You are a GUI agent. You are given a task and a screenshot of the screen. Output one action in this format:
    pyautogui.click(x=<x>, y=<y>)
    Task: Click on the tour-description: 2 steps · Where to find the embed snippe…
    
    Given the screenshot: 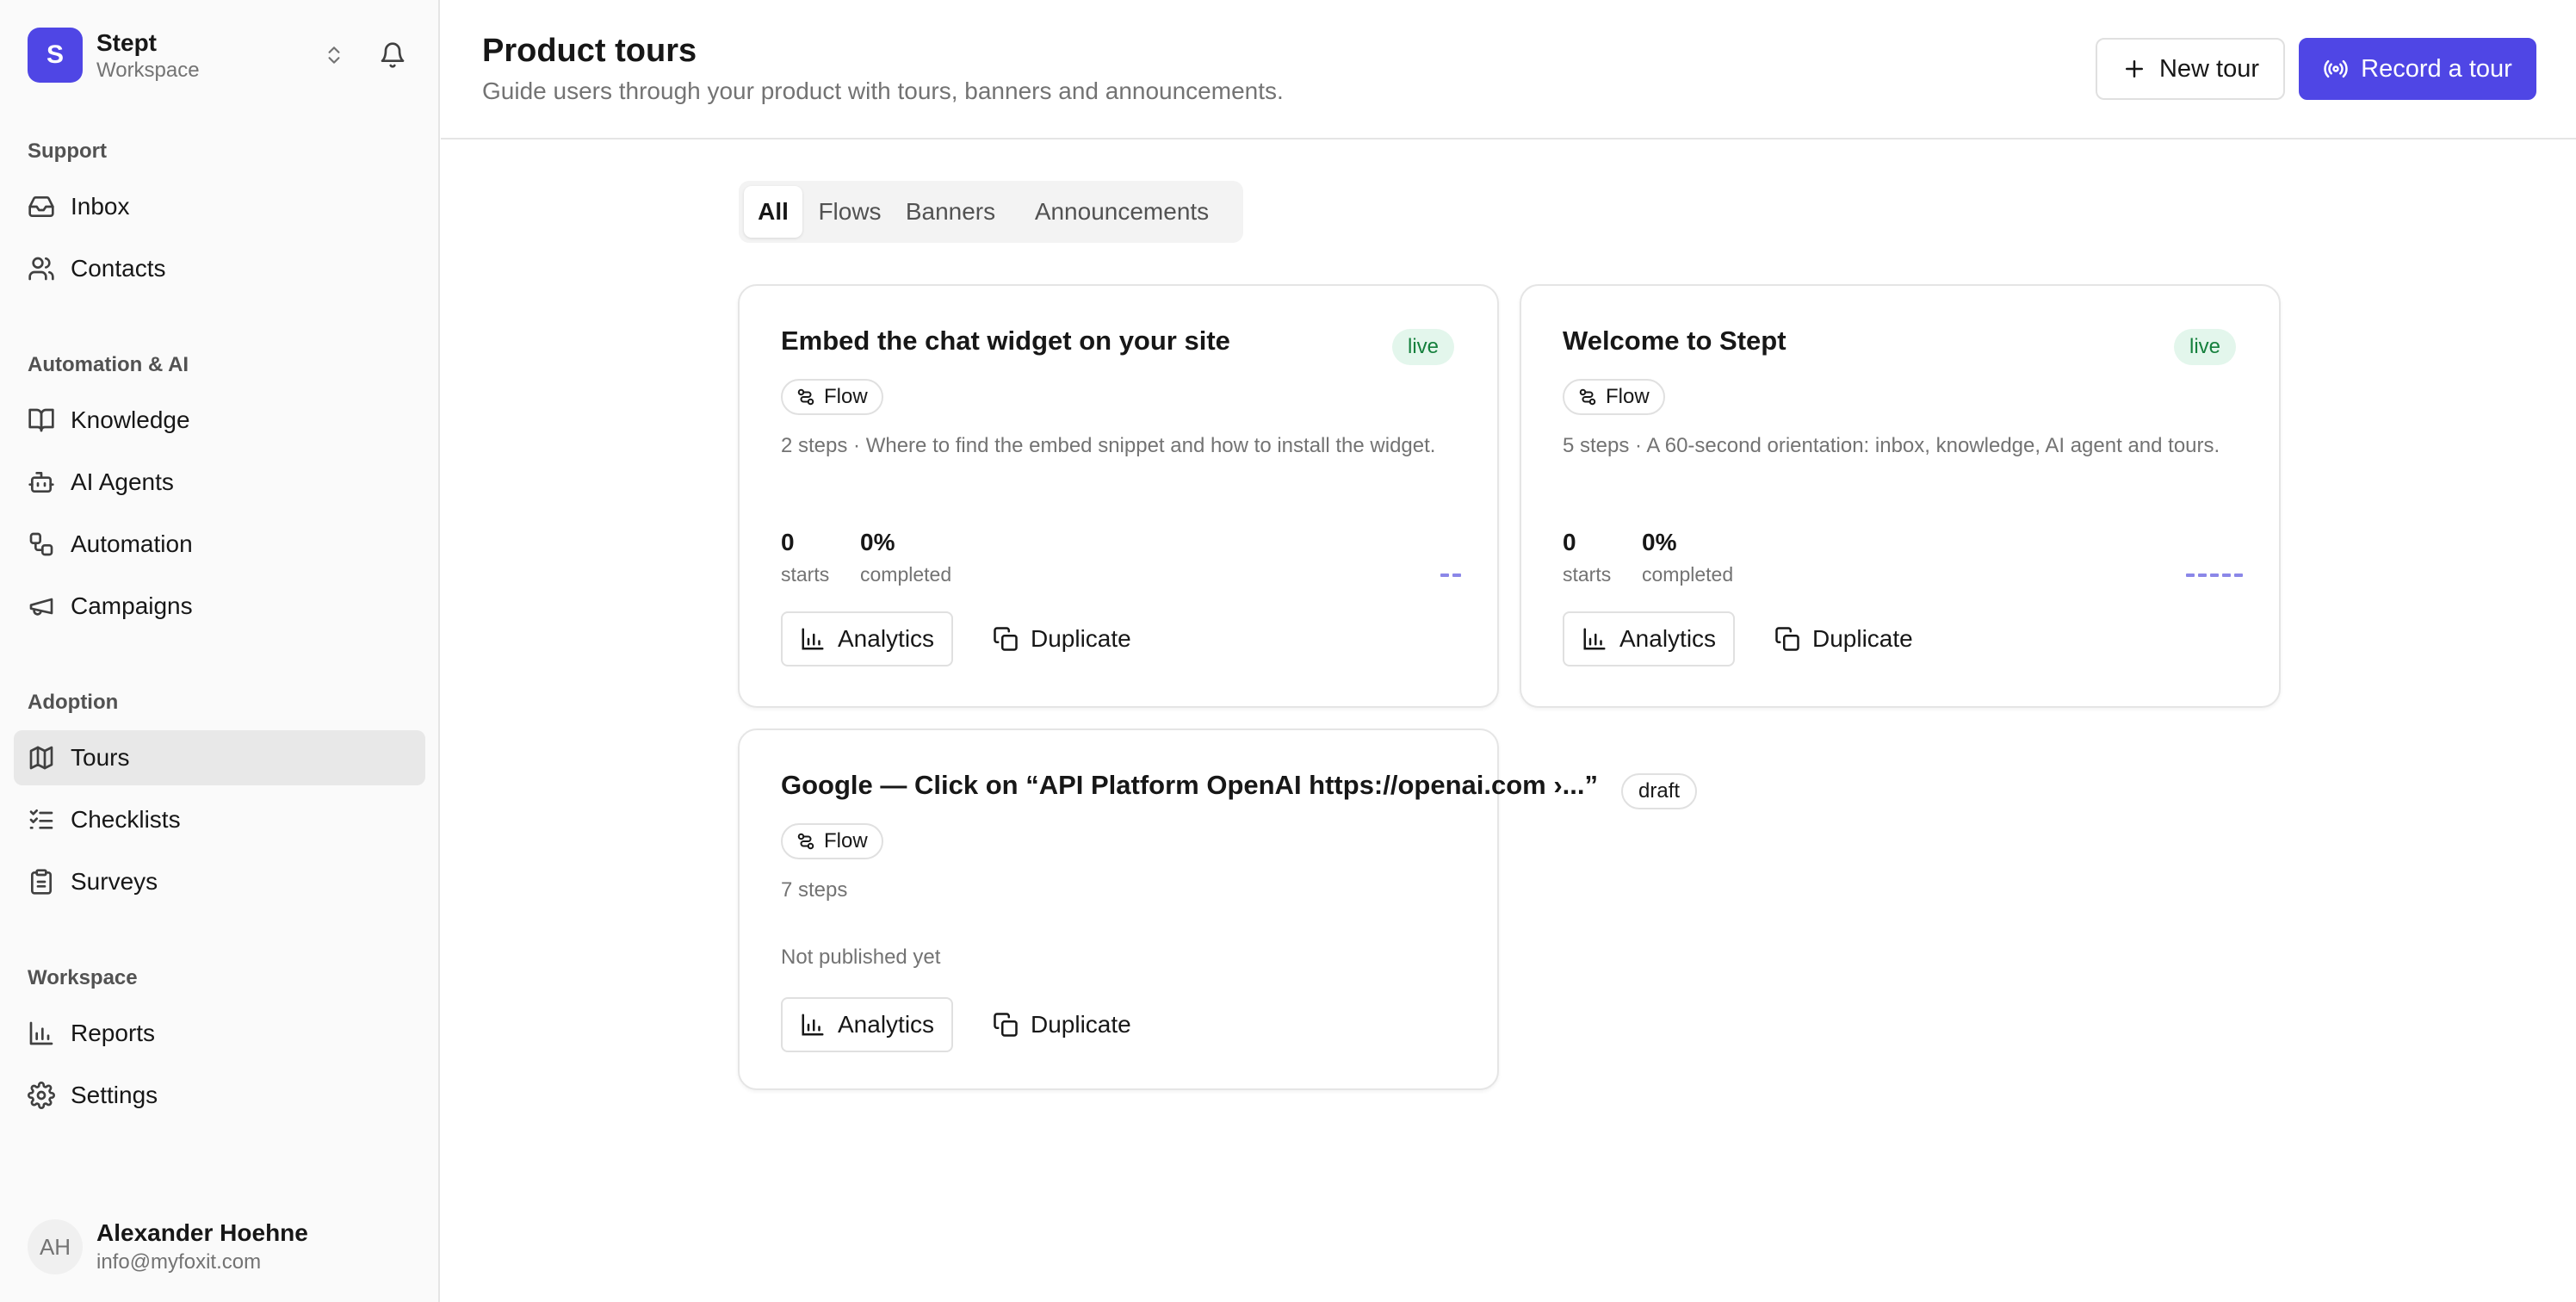 What is the action you would take?
    pyautogui.click(x=1109, y=446)
    